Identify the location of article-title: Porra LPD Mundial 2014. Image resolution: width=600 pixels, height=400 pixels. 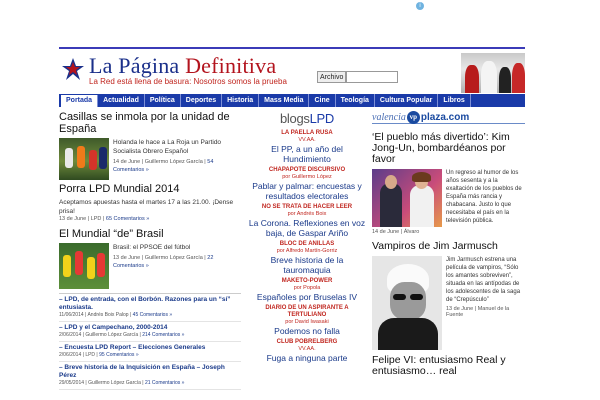
(150, 189).